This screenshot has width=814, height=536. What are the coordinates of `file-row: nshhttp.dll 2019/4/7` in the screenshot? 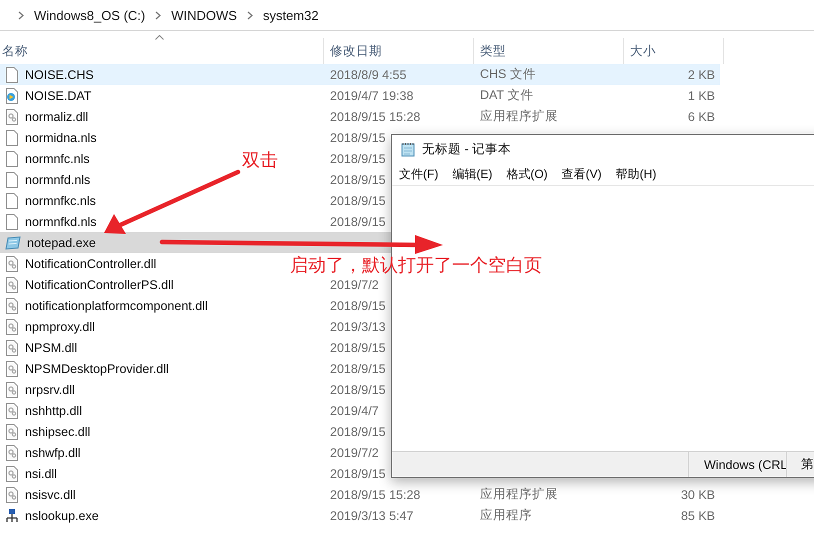 It's located at (360, 410).